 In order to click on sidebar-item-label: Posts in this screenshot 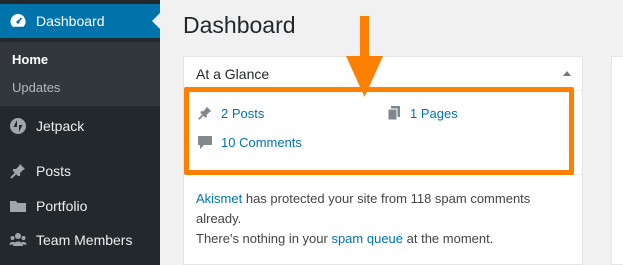, I will do `click(54, 171)`.